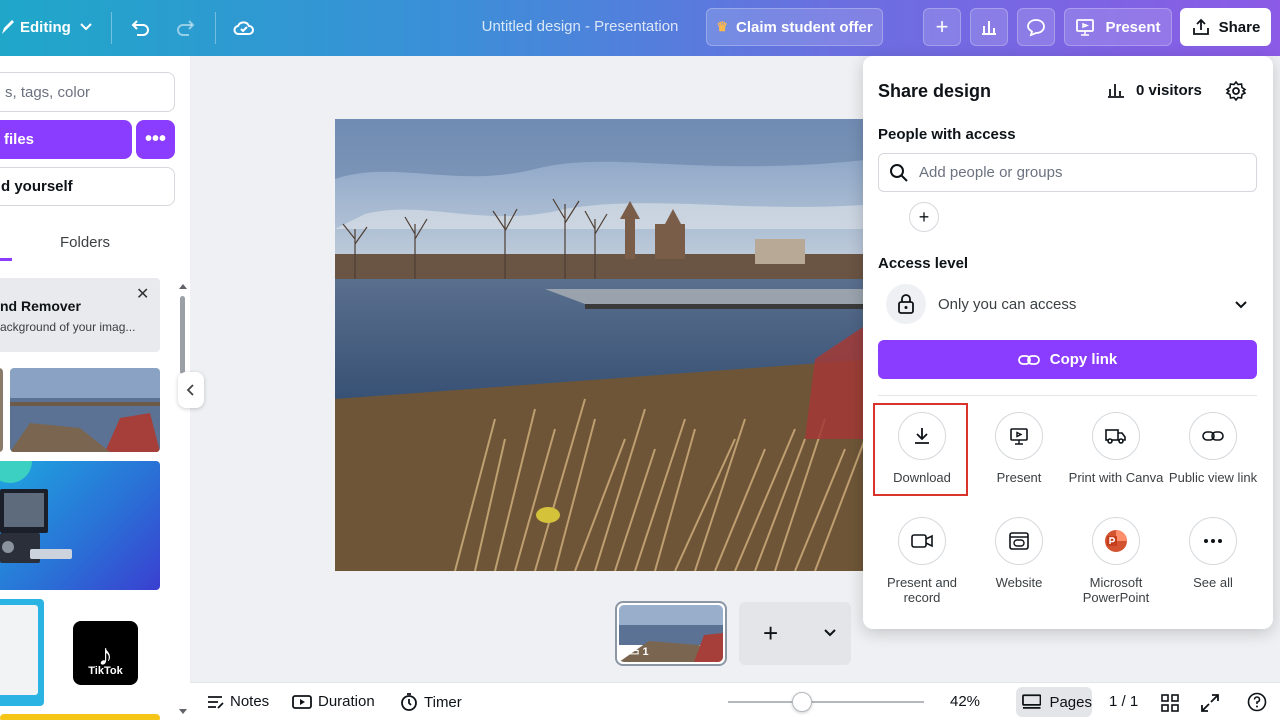 This screenshot has width=1280, height=720. I want to click on undo-icon, so click(140, 28).